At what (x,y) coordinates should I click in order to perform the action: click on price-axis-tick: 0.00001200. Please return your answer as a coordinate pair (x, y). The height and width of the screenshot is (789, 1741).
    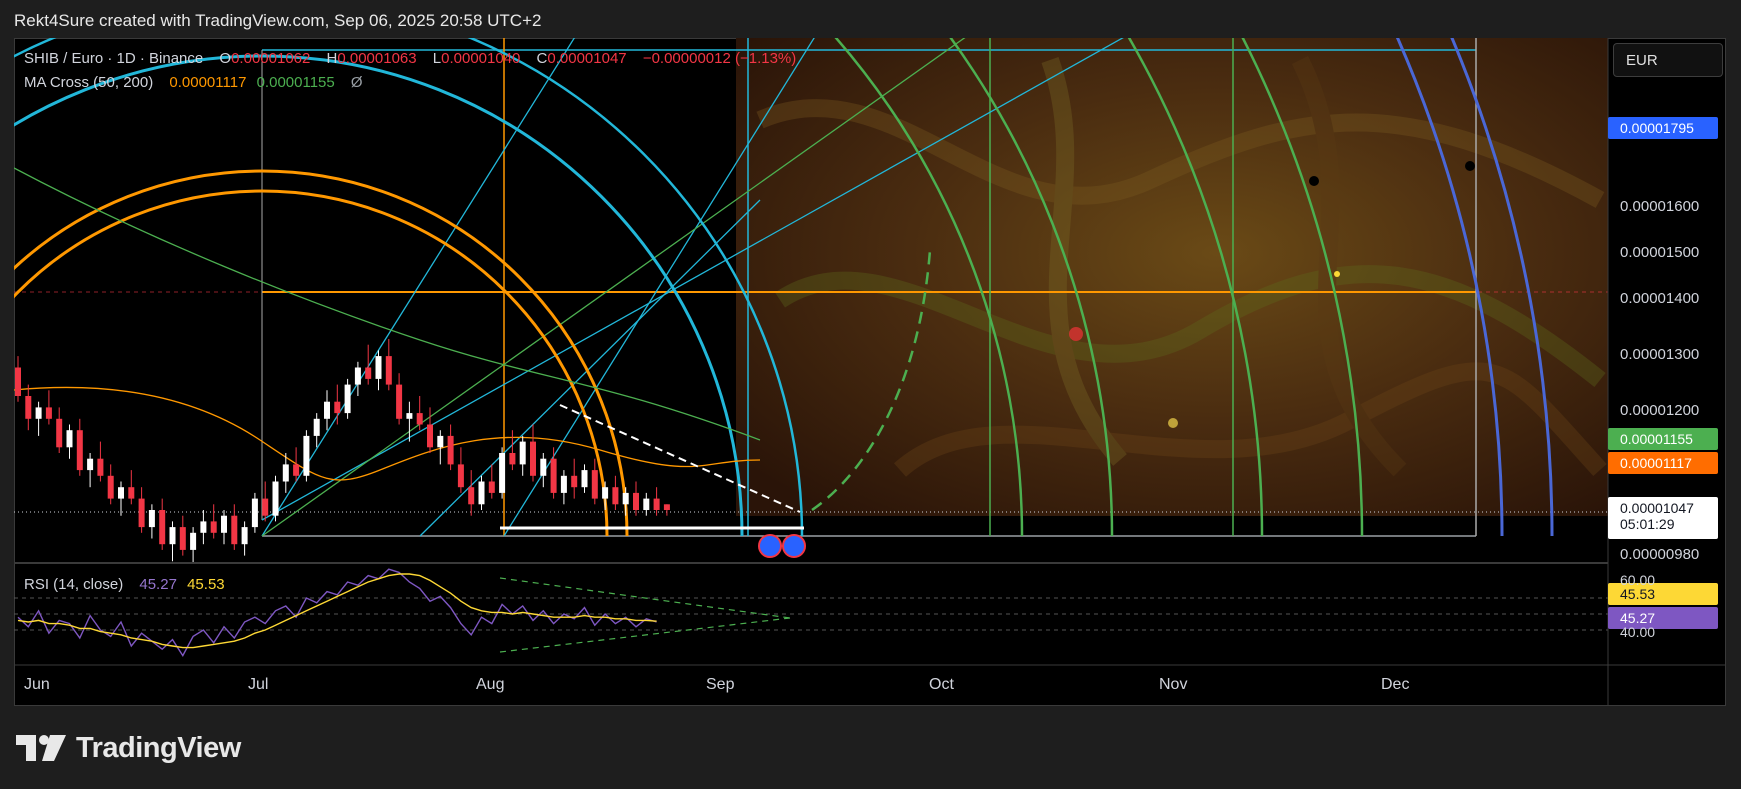
    Looking at the image, I should click on (1660, 410).